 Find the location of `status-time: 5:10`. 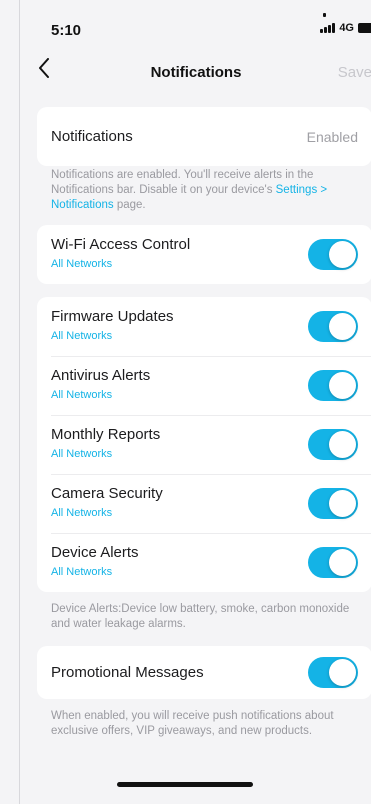

status-time: 5:10 is located at coordinates (66, 30).